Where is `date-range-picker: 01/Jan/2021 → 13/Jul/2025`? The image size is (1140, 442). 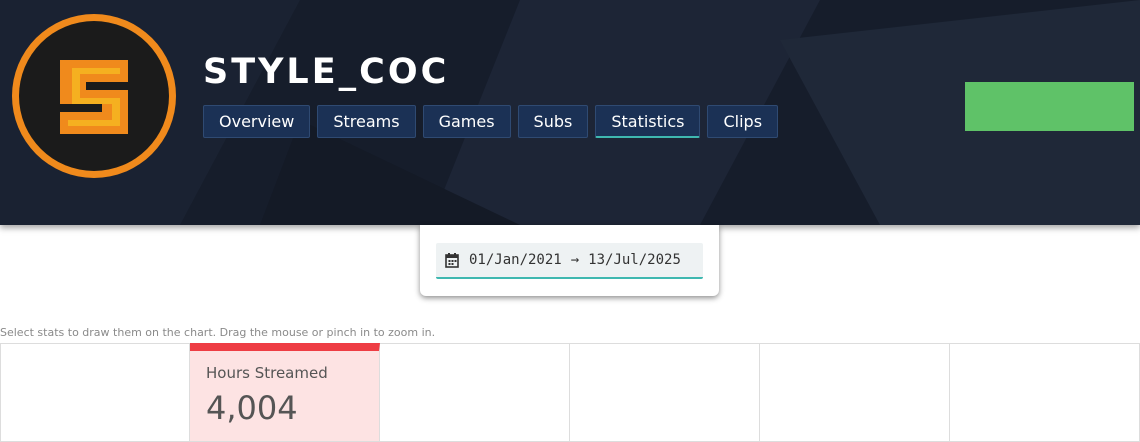
date-range-picker: 01/Jan/2021 → 13/Jul/2025 is located at coordinates (569, 261).